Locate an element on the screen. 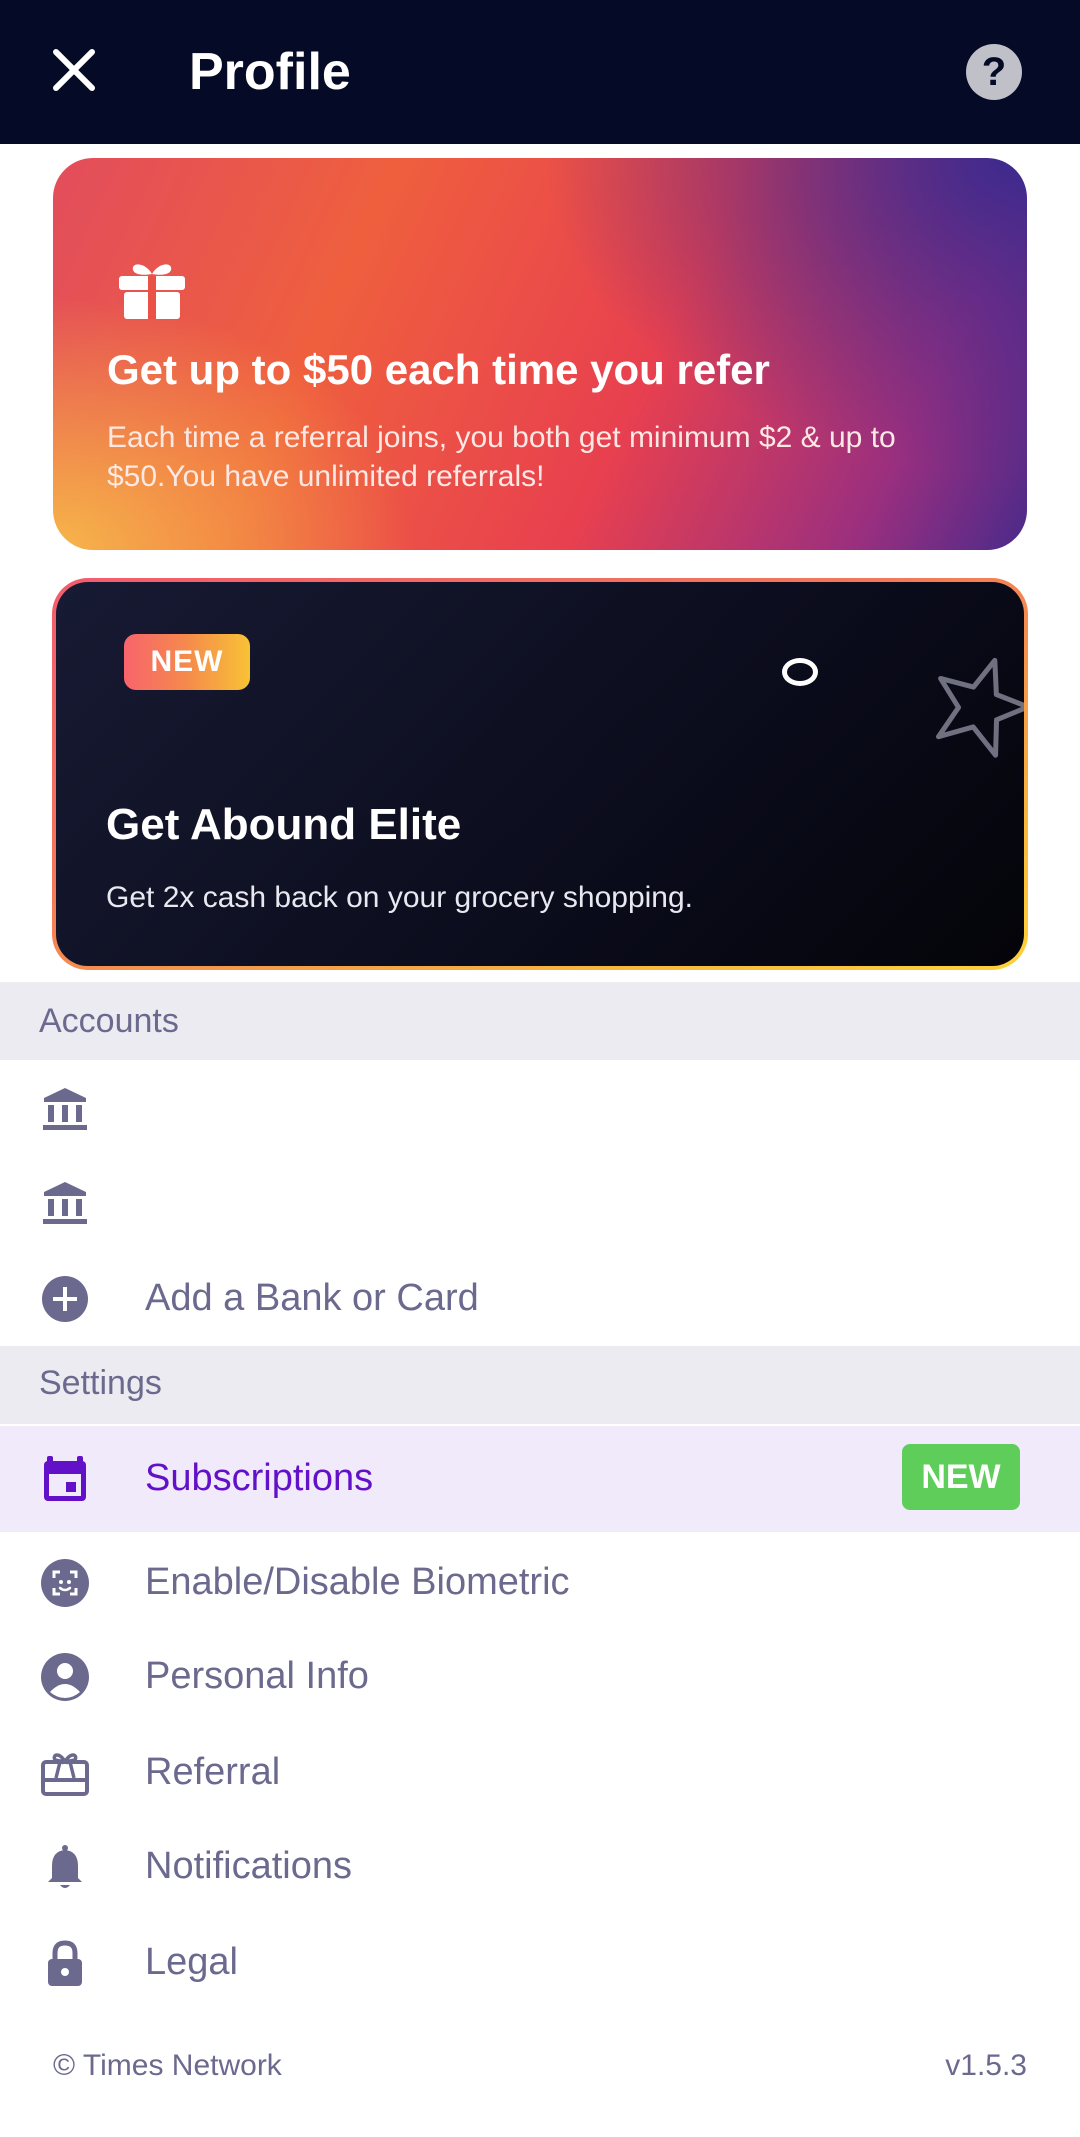  help-icon: ? is located at coordinates (994, 72).